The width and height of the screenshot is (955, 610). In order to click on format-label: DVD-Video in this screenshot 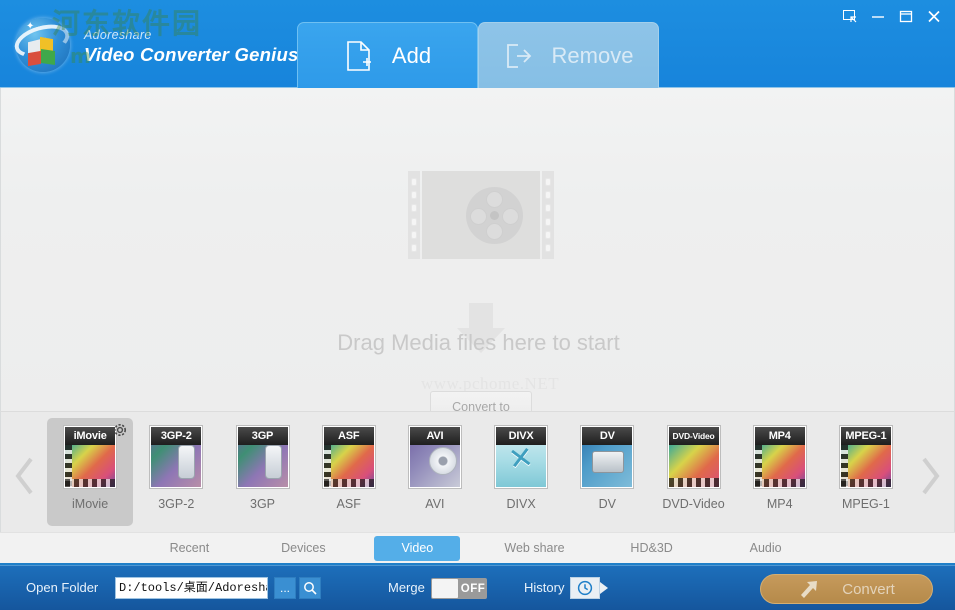, I will do `click(693, 504)`.